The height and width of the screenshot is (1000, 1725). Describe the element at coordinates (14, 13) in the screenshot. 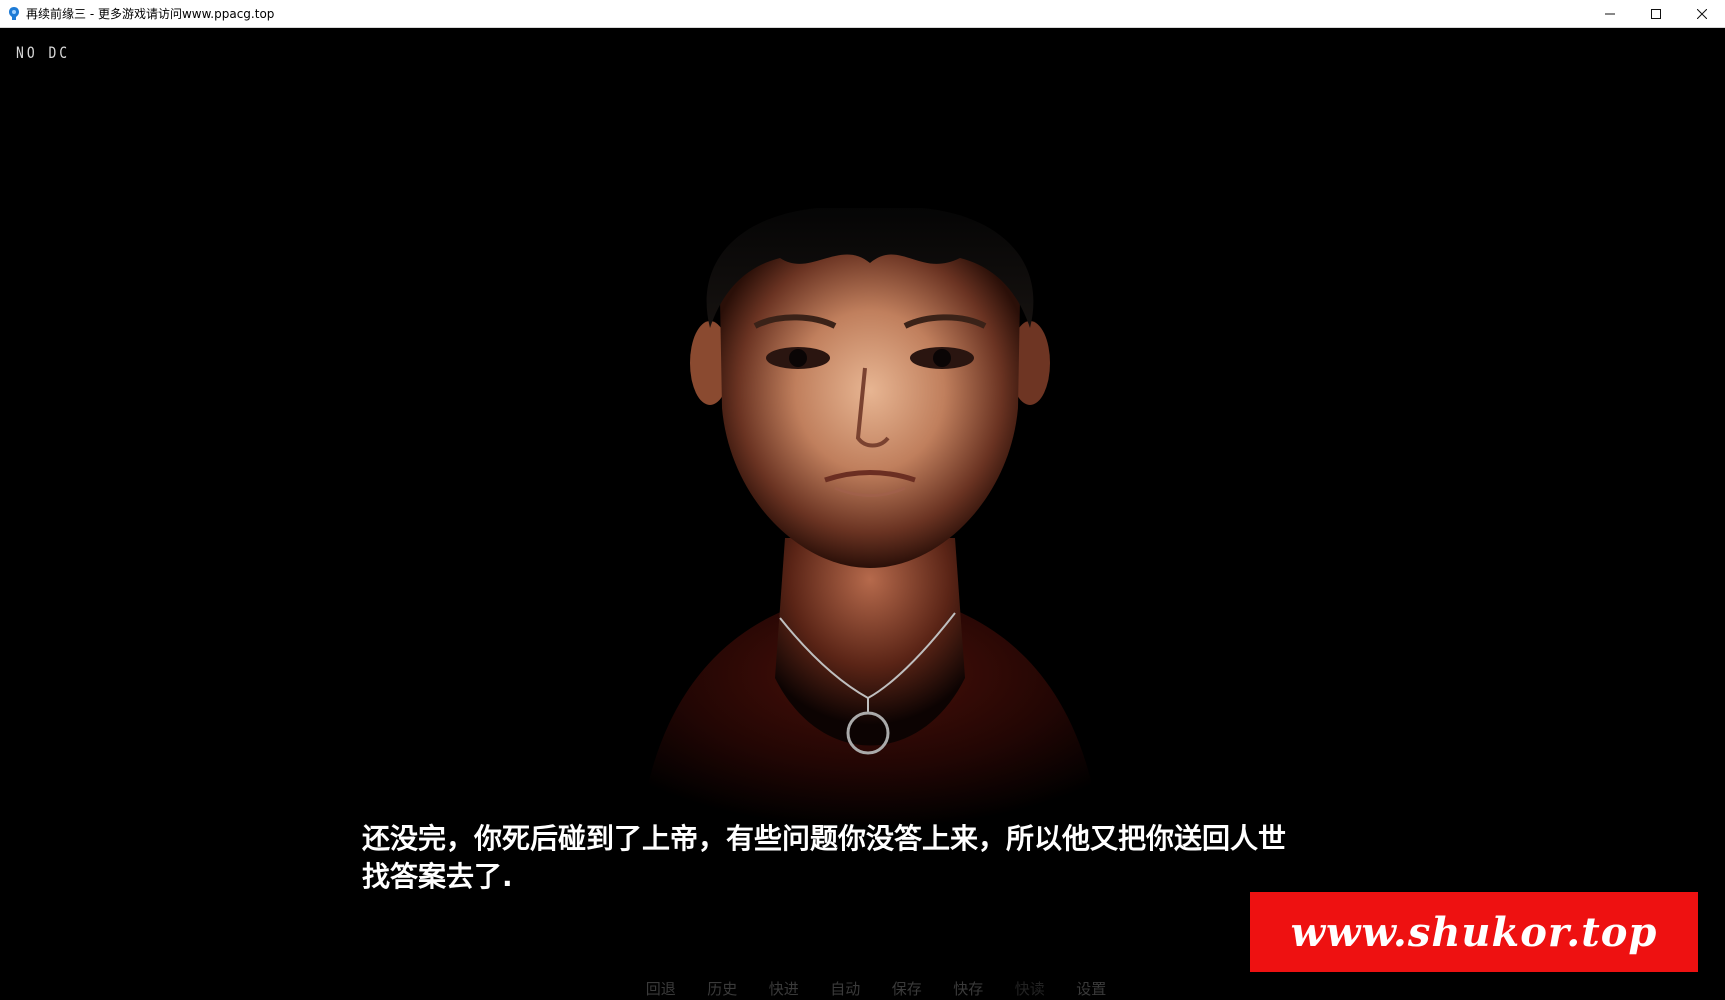

I see `app-icon` at that location.